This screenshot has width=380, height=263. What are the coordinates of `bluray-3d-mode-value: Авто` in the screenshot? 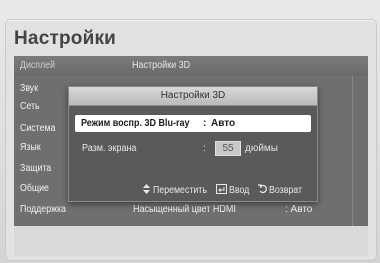 It's located at (223, 123).